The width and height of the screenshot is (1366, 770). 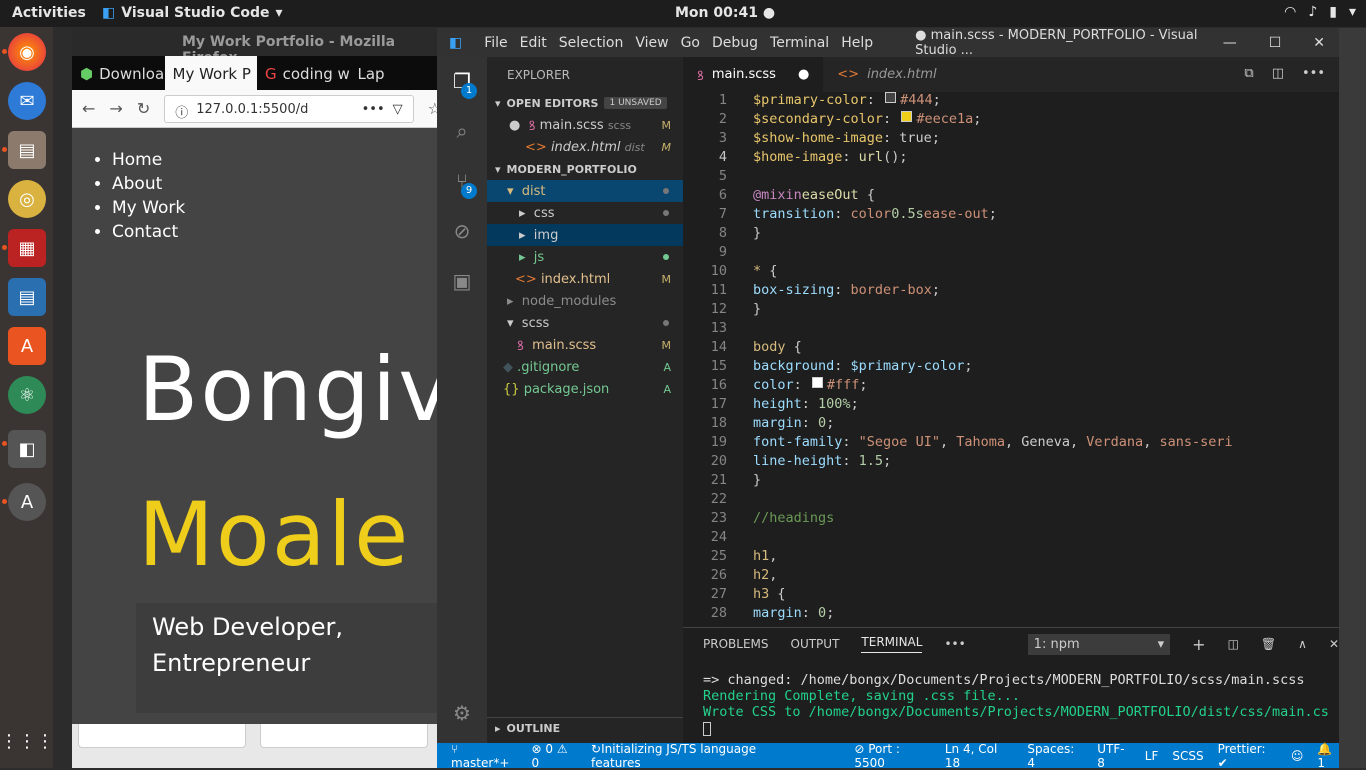 What do you see at coordinates (27, 150) in the screenshot?
I see `files-icon: ▤` at bounding box center [27, 150].